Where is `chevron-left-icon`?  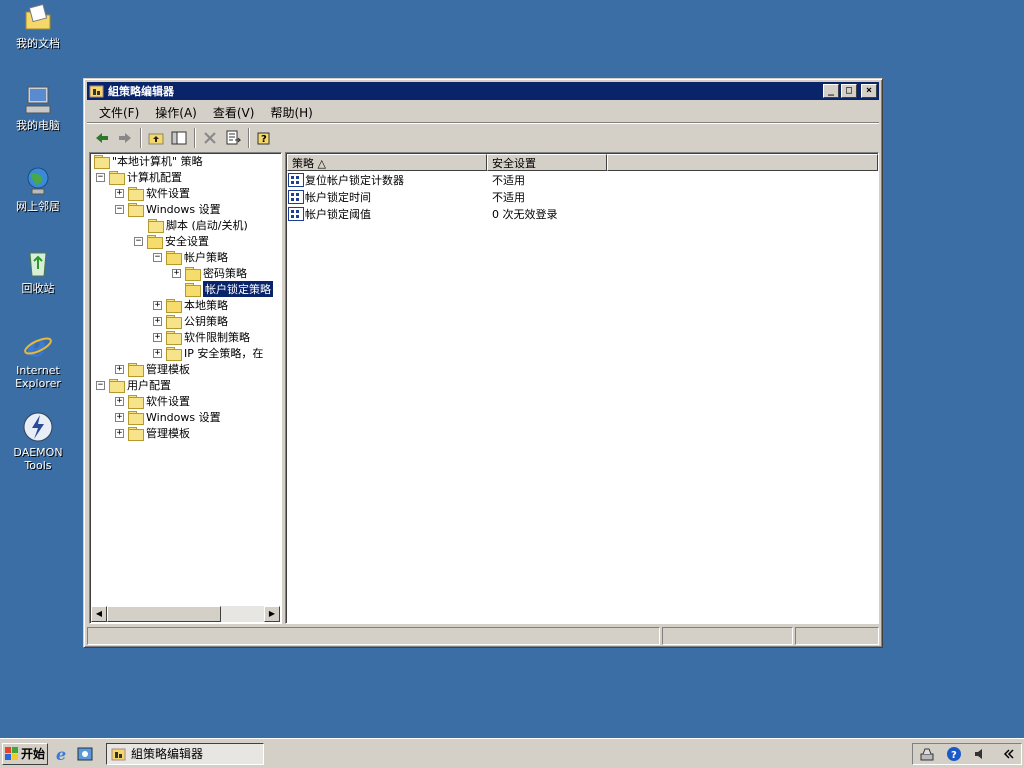 chevron-left-icon is located at coordinates (1008, 754).